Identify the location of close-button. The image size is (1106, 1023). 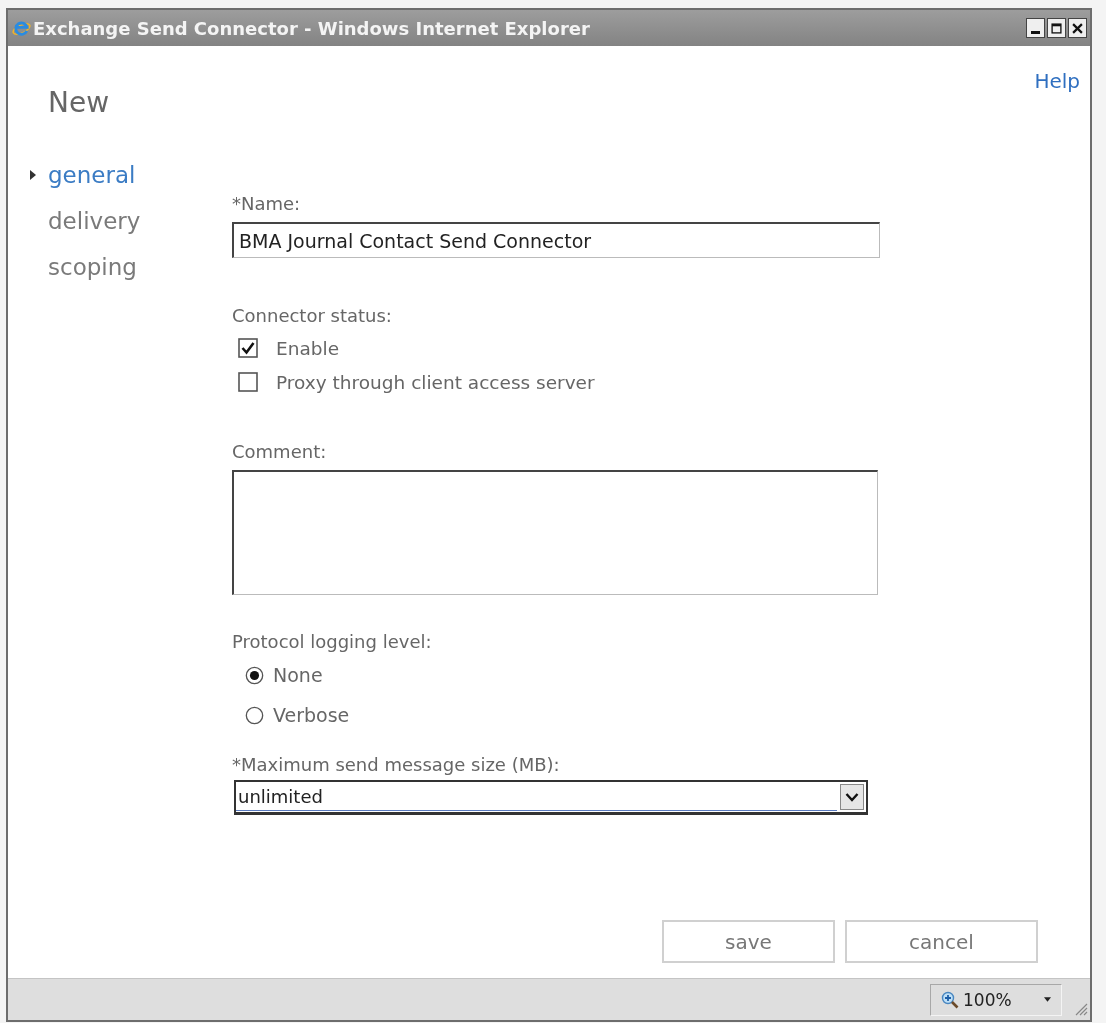
(1077, 28).